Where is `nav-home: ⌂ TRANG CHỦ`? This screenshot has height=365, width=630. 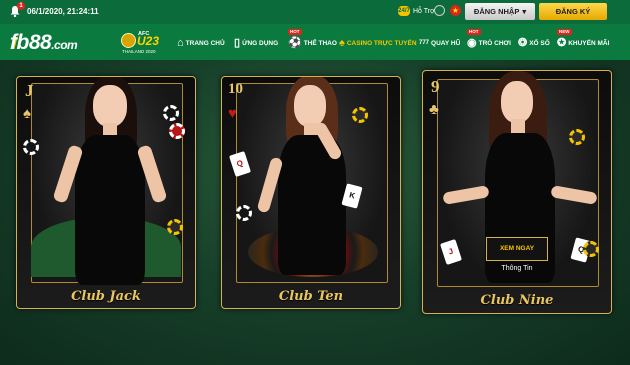 nav-home: ⌂ TRANG CHỦ is located at coordinates (201, 43).